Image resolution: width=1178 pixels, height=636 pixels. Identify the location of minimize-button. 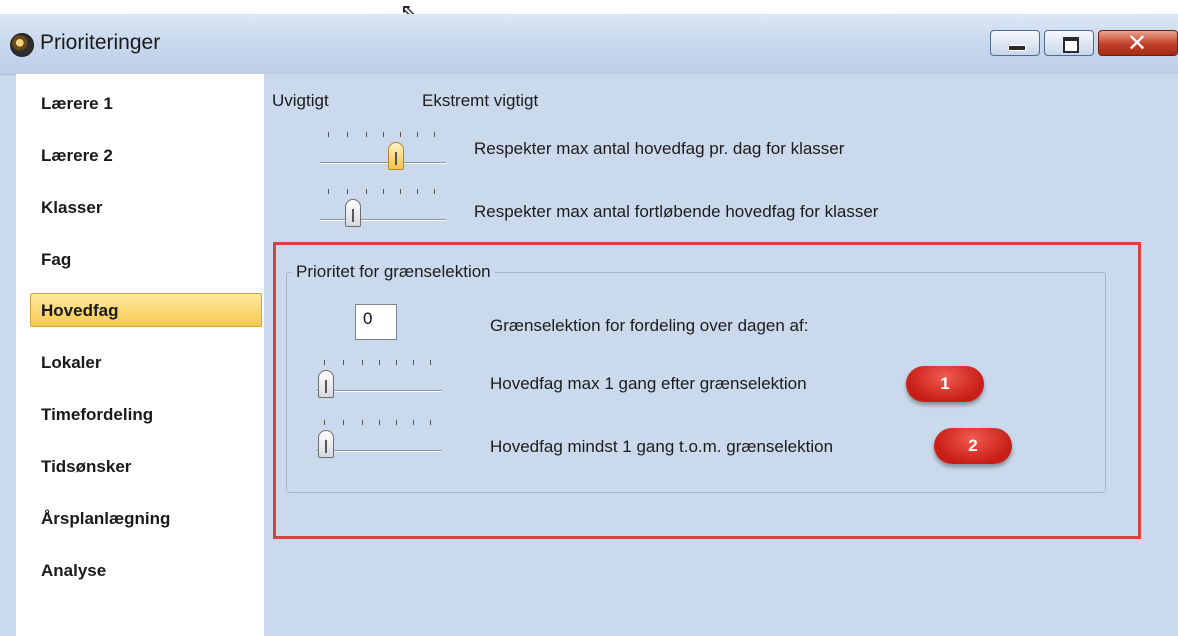
(1015, 43).